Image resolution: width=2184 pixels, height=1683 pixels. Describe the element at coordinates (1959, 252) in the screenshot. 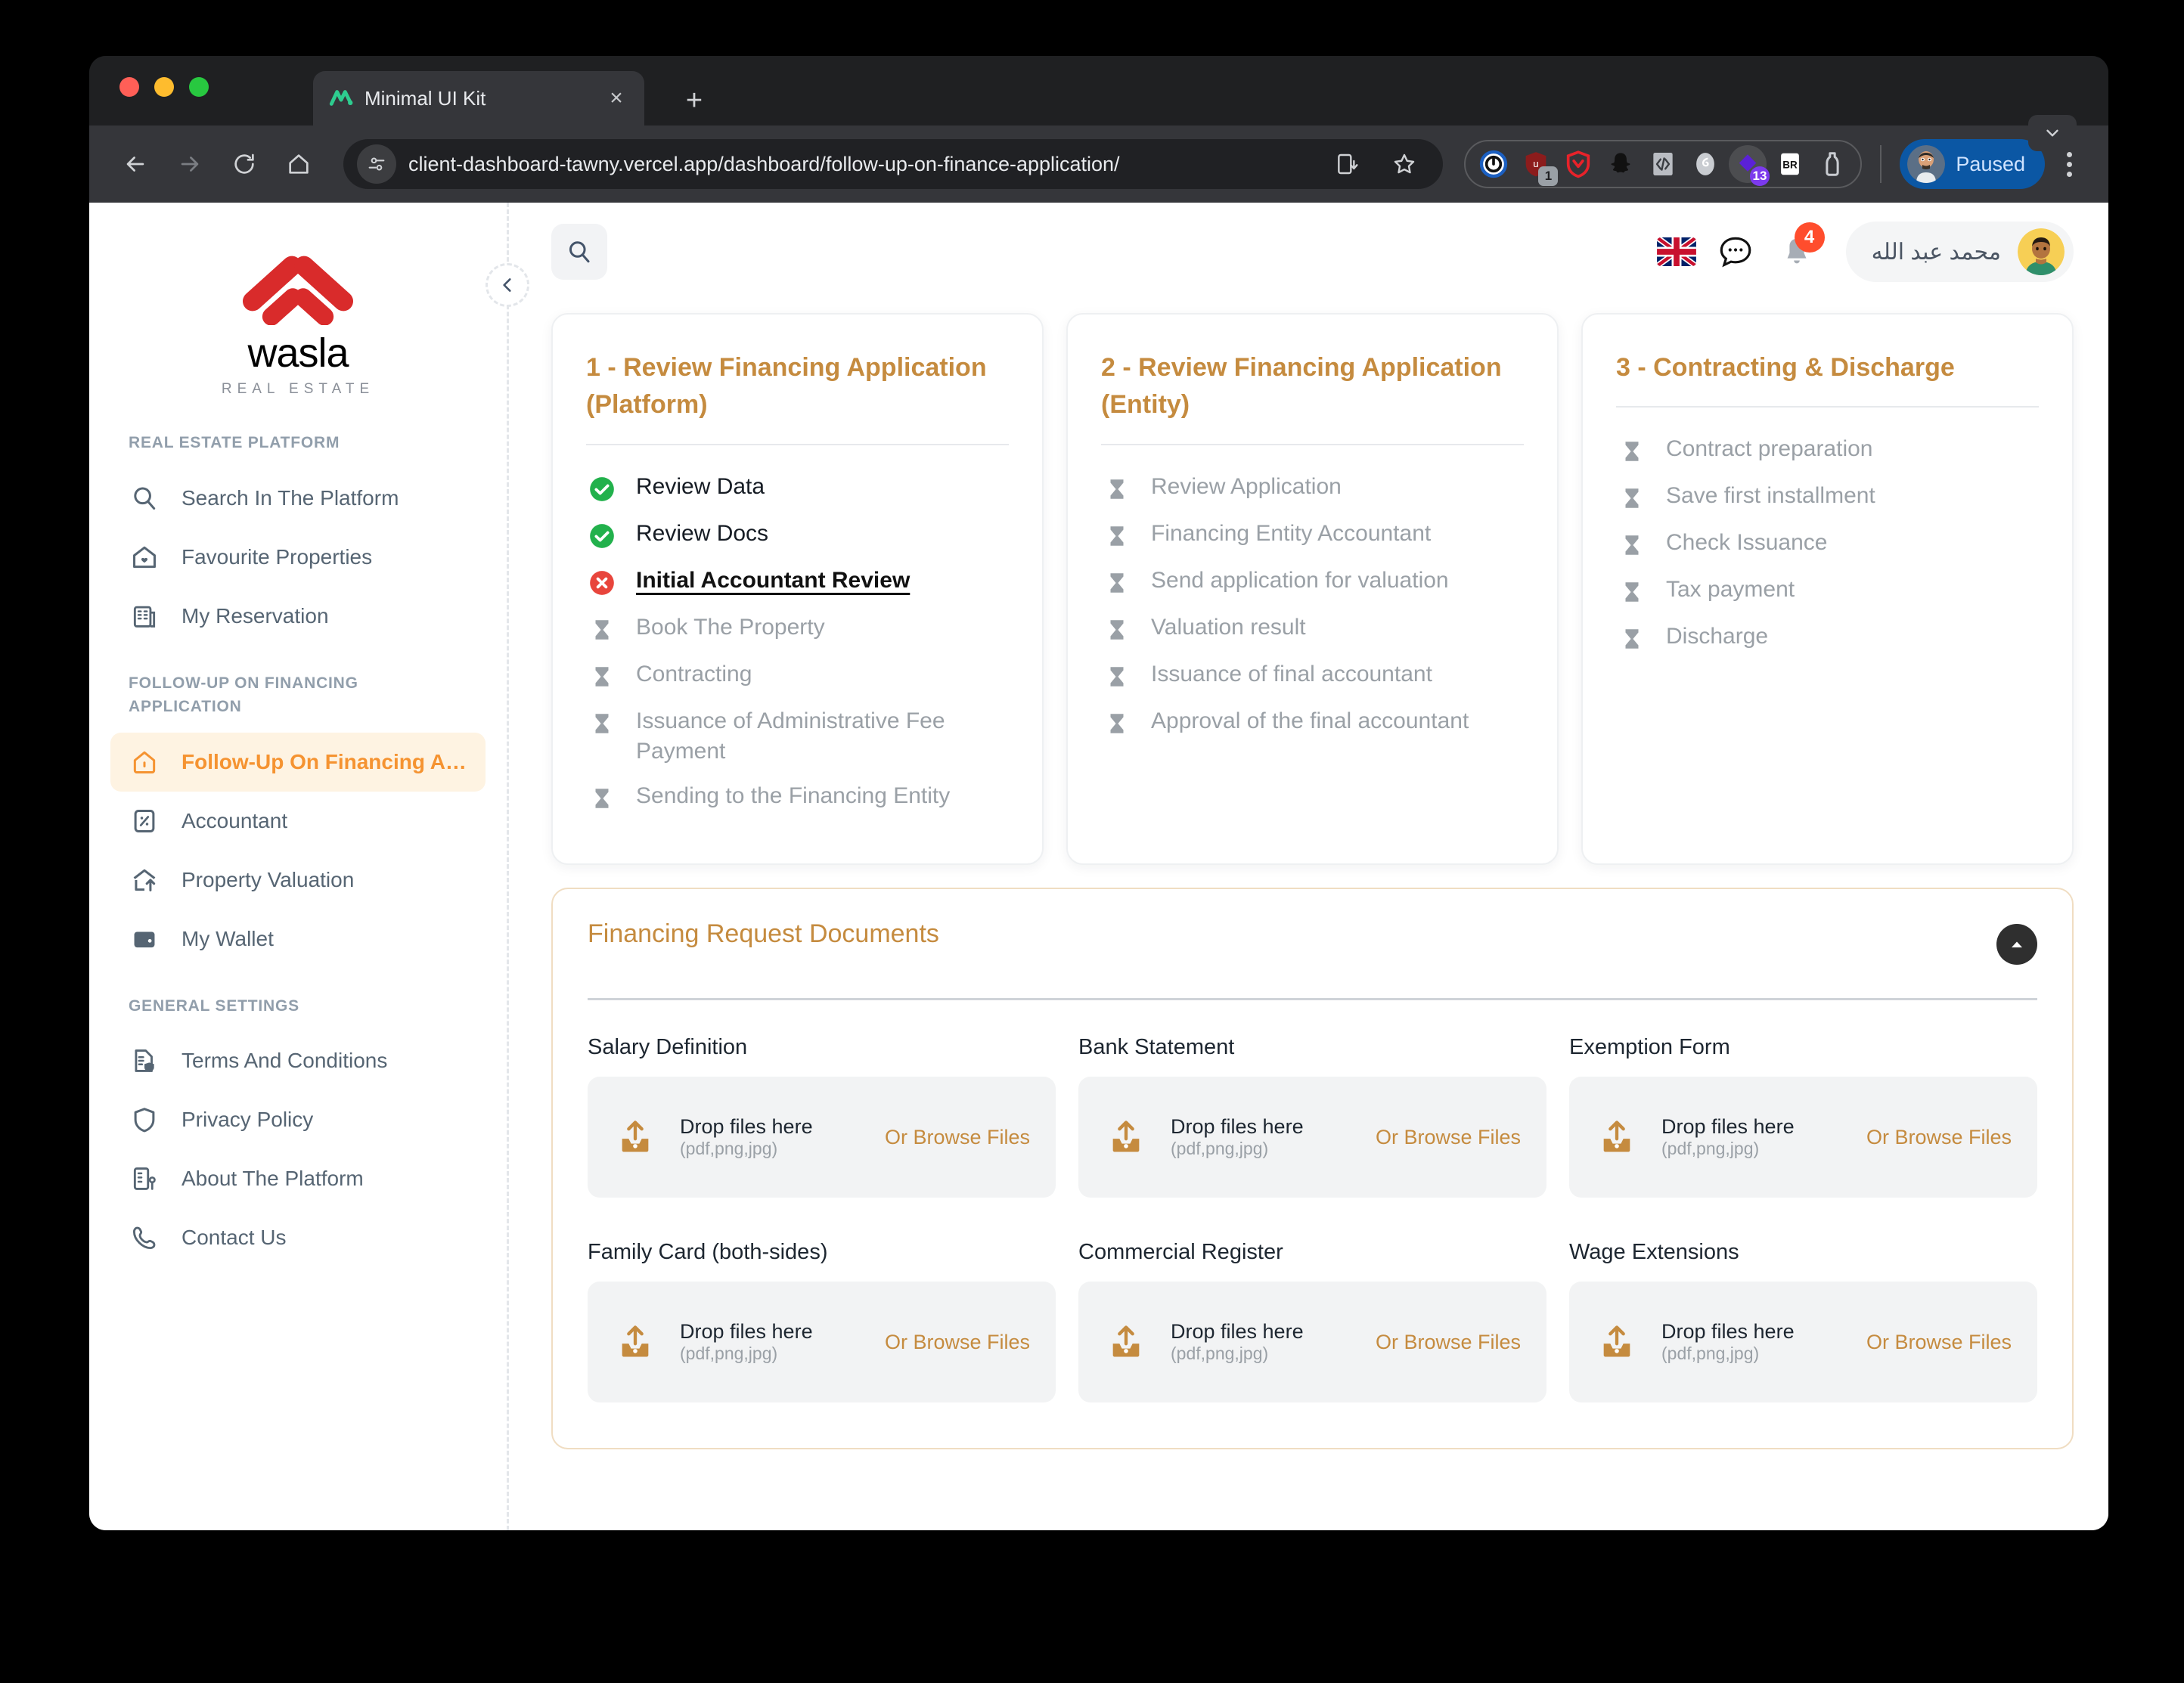

I see `user-menu-button: محمد عبد الله` at that location.